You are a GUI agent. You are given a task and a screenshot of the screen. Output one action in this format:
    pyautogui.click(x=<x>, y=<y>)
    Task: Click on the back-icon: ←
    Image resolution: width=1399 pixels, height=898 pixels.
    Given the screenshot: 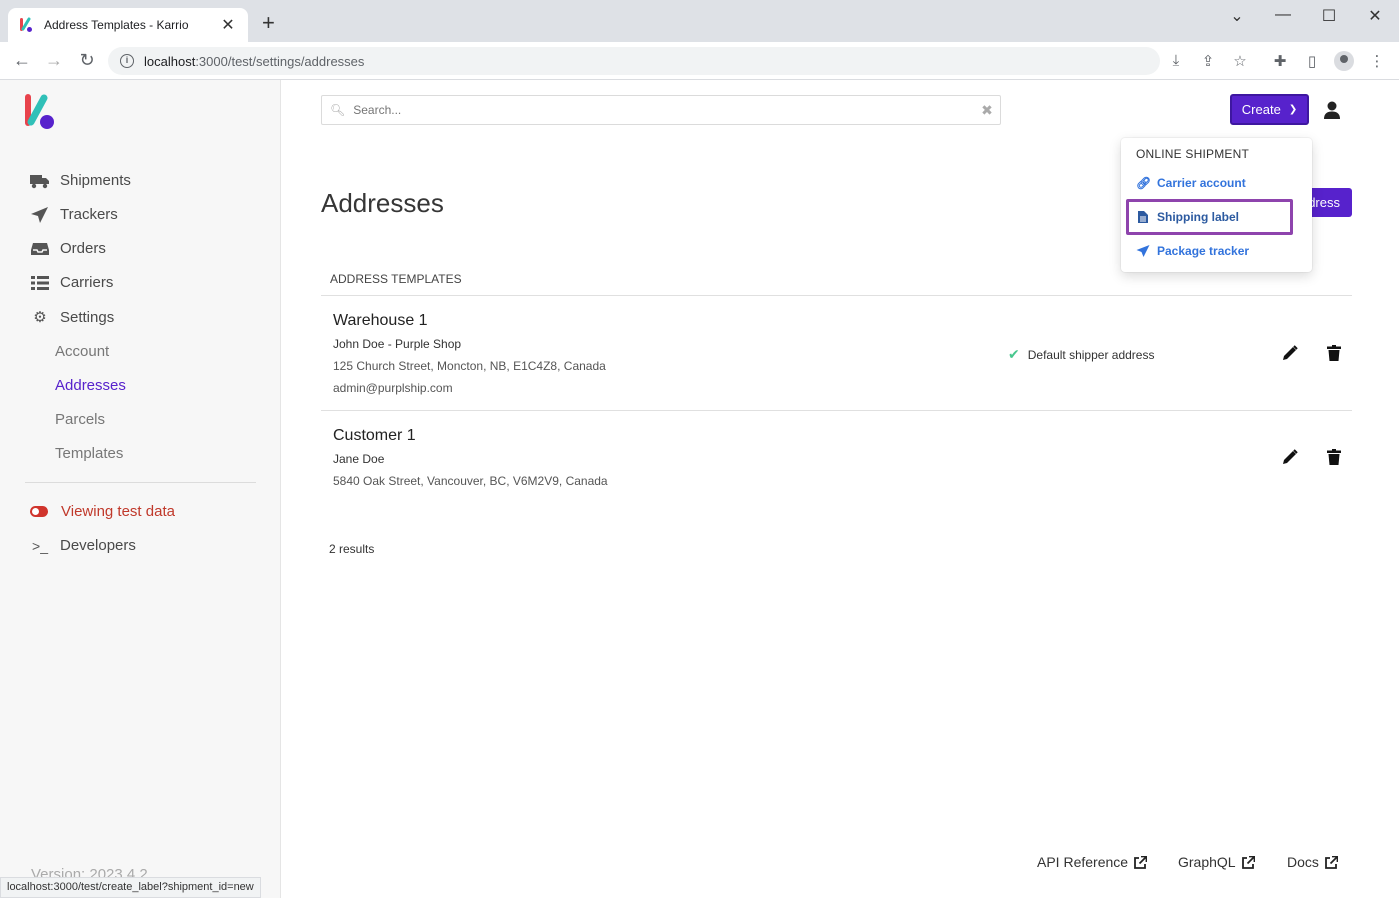 What is the action you would take?
    pyautogui.click(x=22, y=60)
    